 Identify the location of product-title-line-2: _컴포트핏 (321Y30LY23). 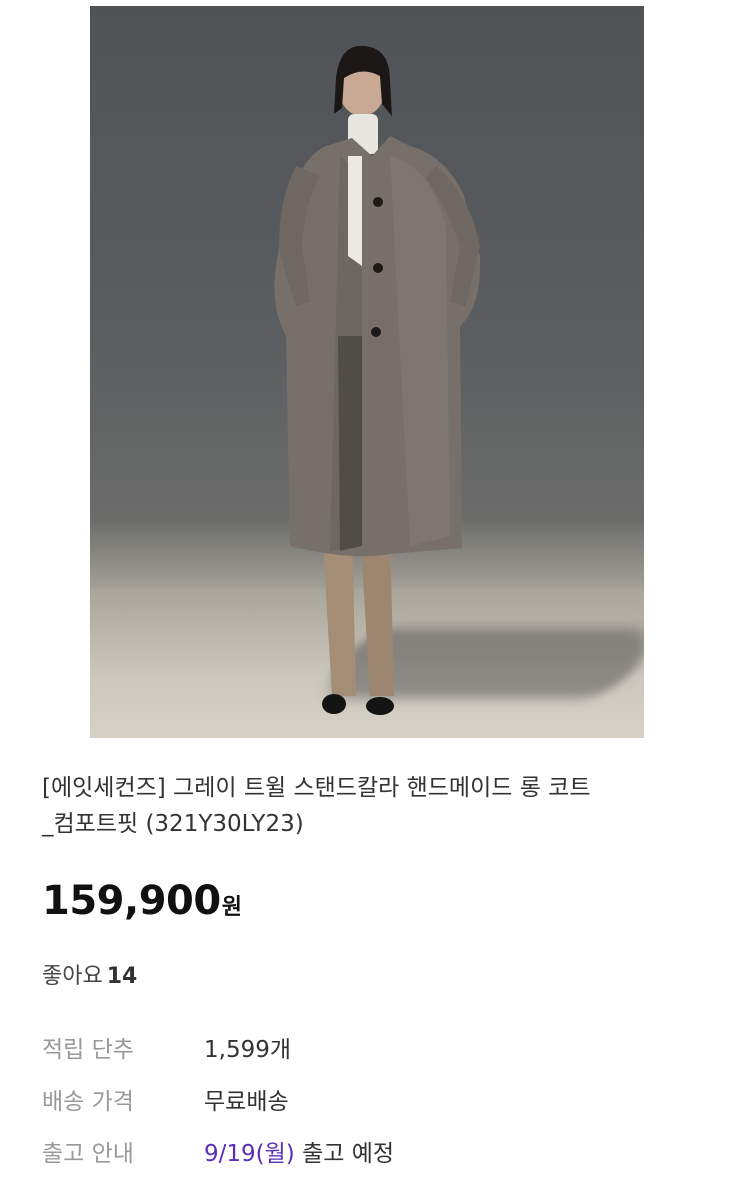
(173, 824).